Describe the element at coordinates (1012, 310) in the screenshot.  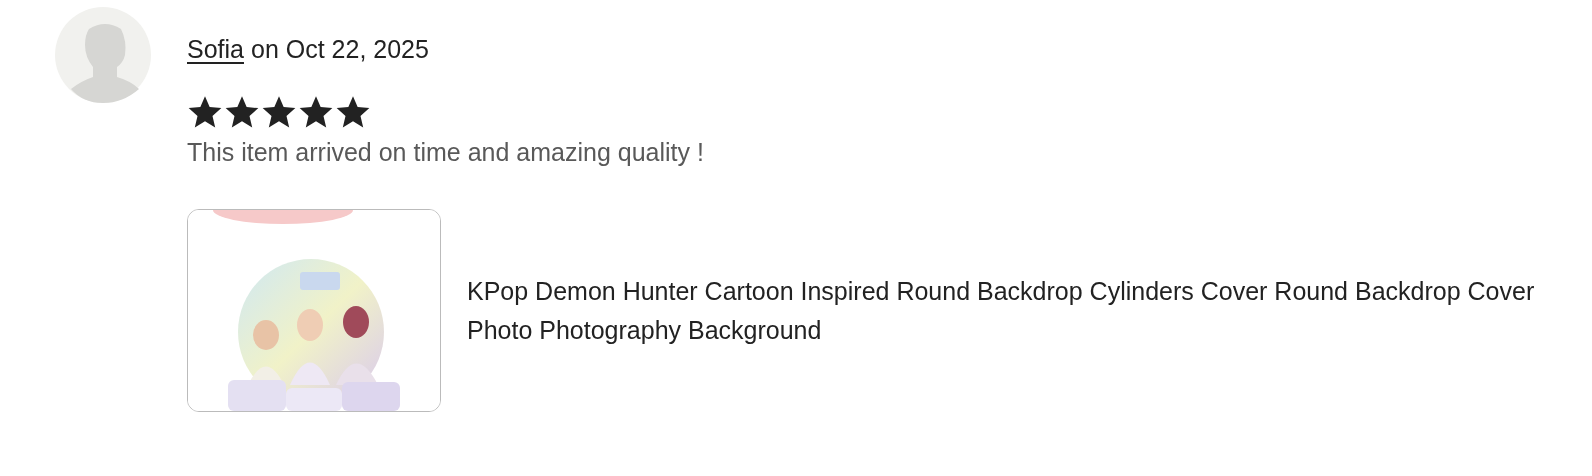
I see `item-title: KPop Demon Hunter Cartoon Inspired Round Backdrop Cylinders Cover Round Backdrop Cover Photo Photography Background` at that location.